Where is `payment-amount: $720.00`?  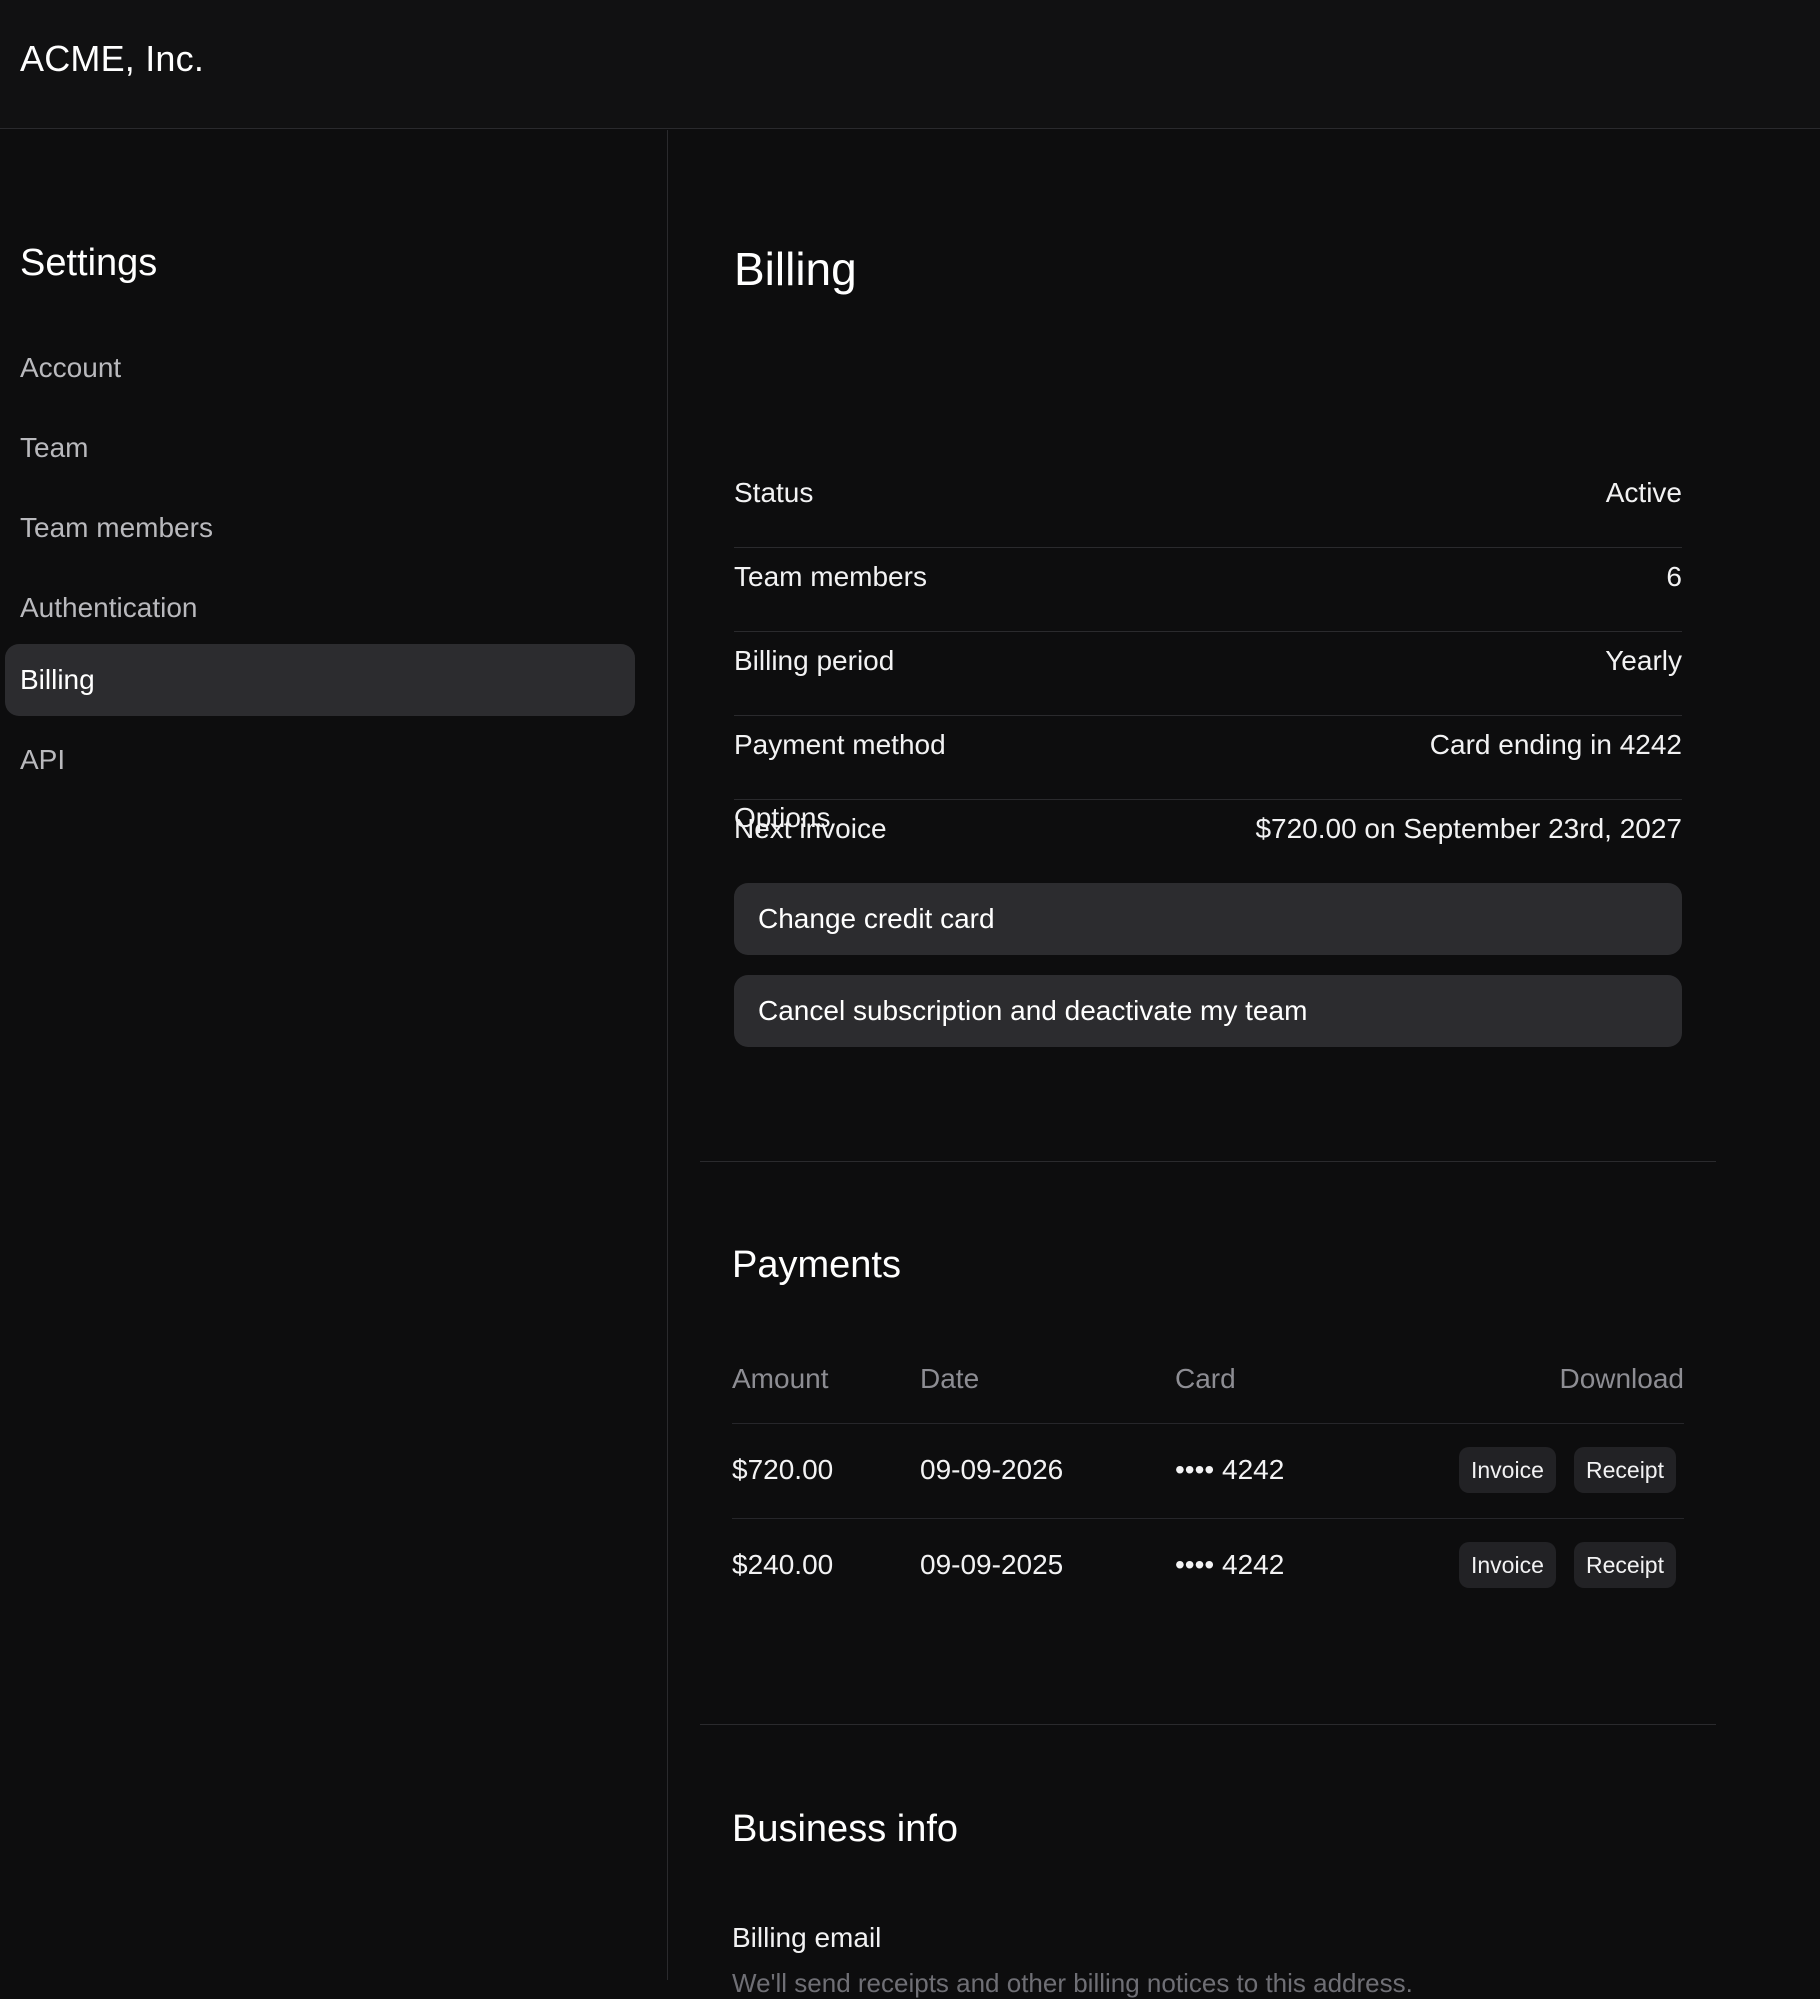
payment-amount: $720.00 is located at coordinates (783, 1469).